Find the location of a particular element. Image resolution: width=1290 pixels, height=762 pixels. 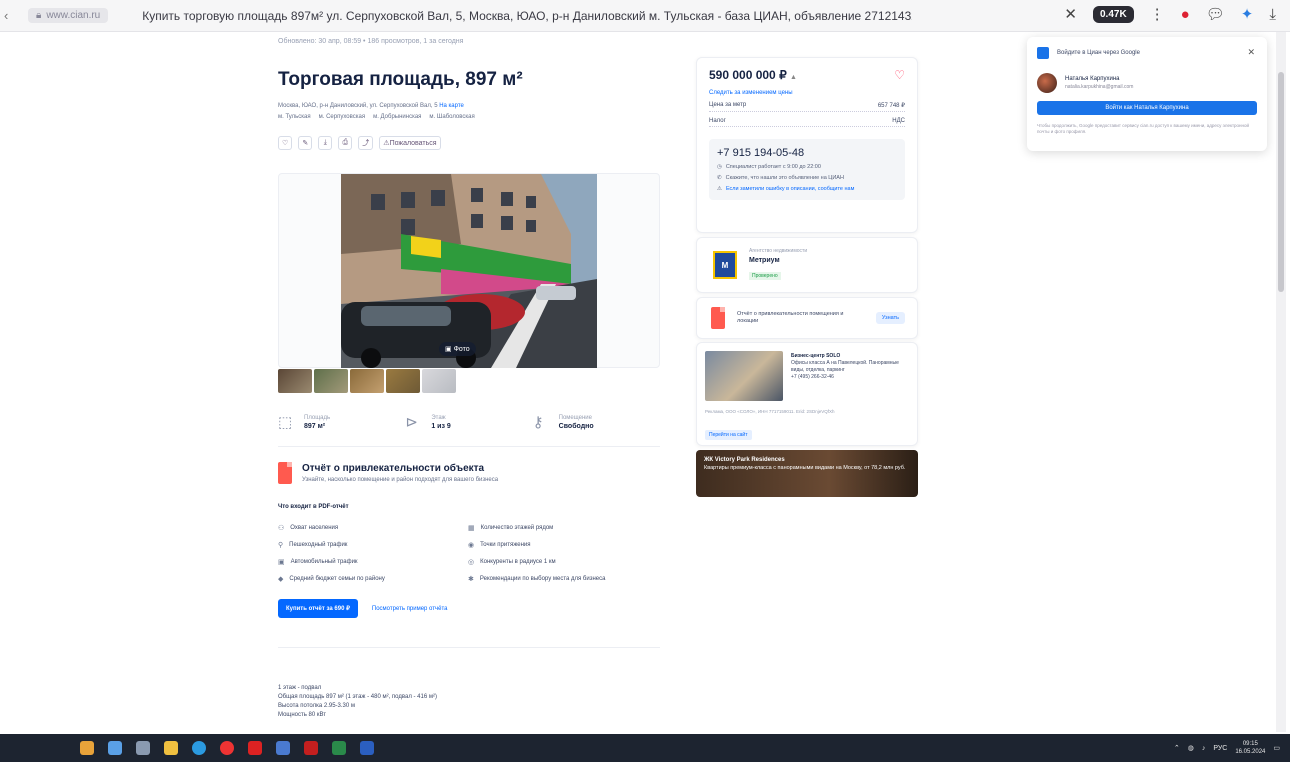

area-icon: ⬚ is located at coordinates (285, 422).